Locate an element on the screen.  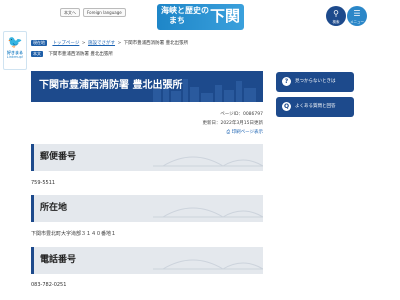
breadcrumb: 現在地 トップページ > 施設でさがす > 下関市豊浦西消防署 豊北出張所 is located at coordinates (109, 43).